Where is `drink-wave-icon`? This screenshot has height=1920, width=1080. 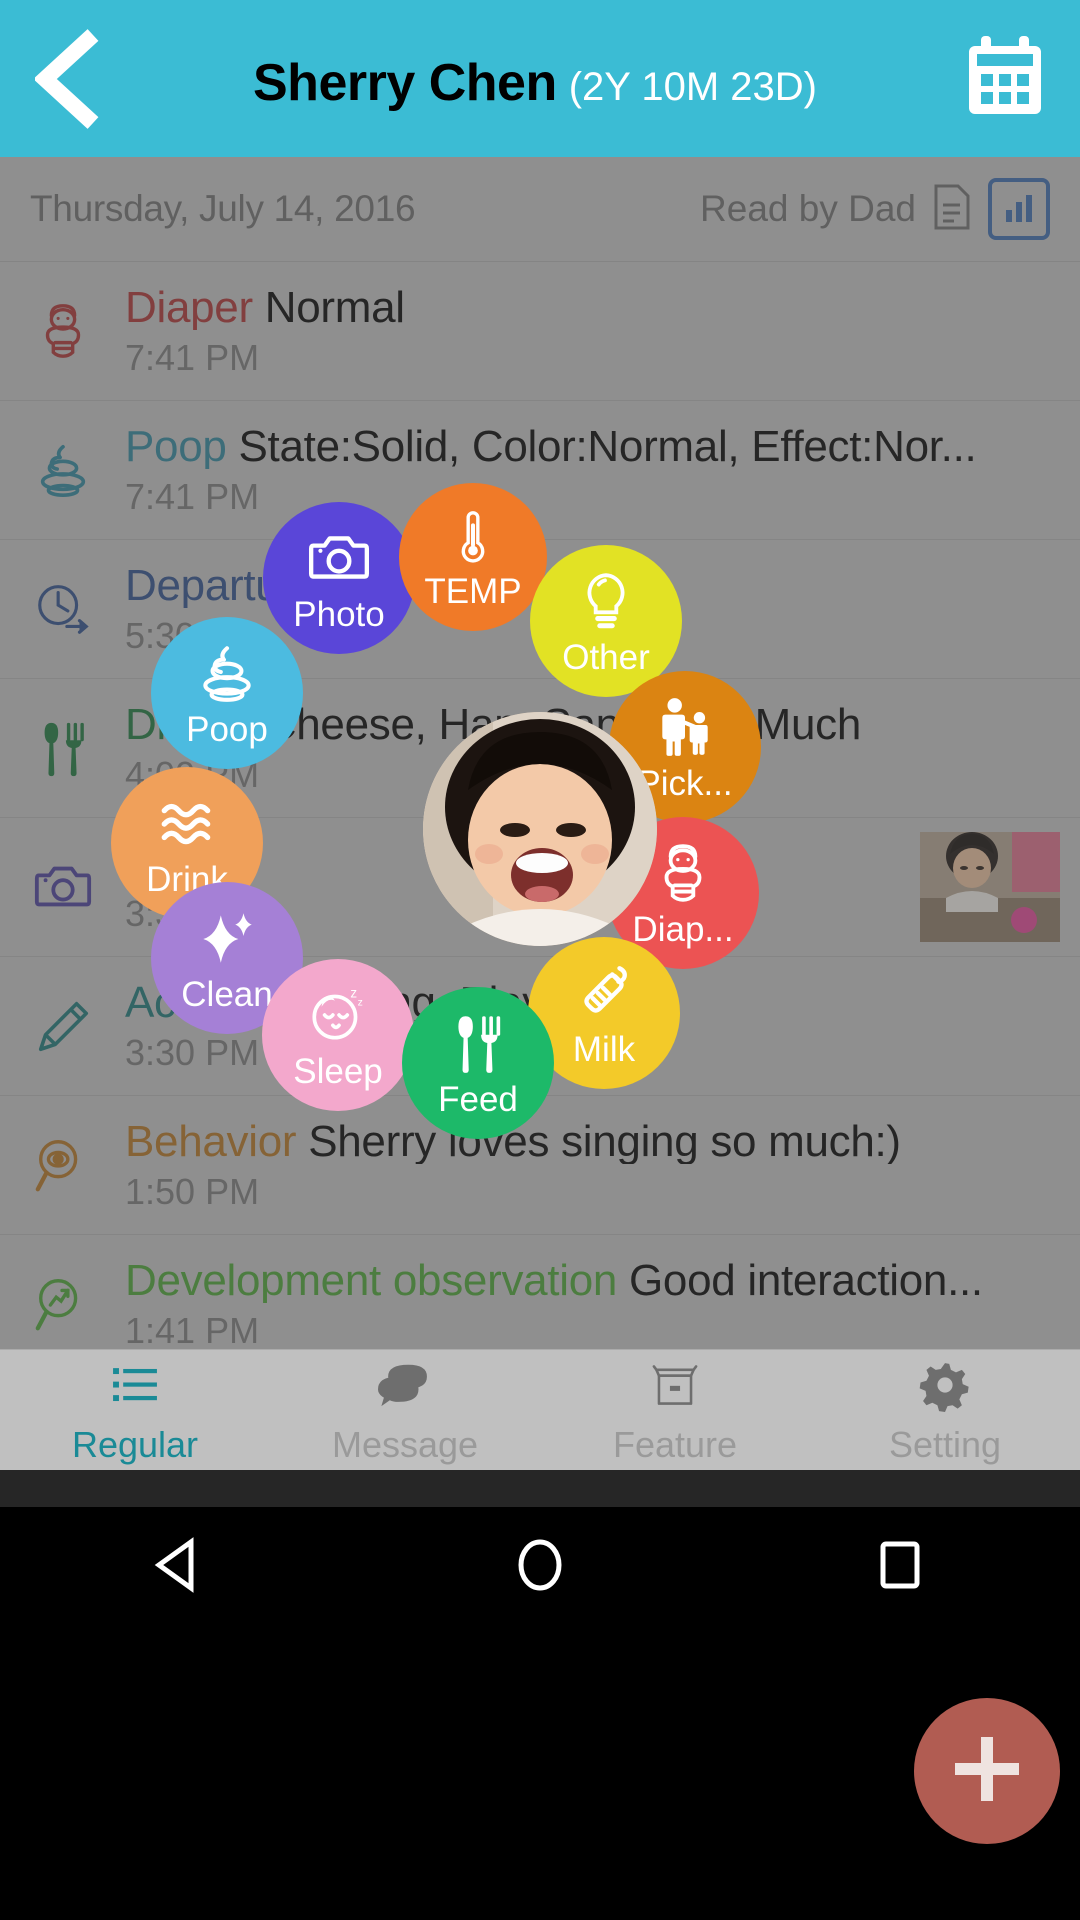
drink-wave-icon is located at coordinates (187, 823).